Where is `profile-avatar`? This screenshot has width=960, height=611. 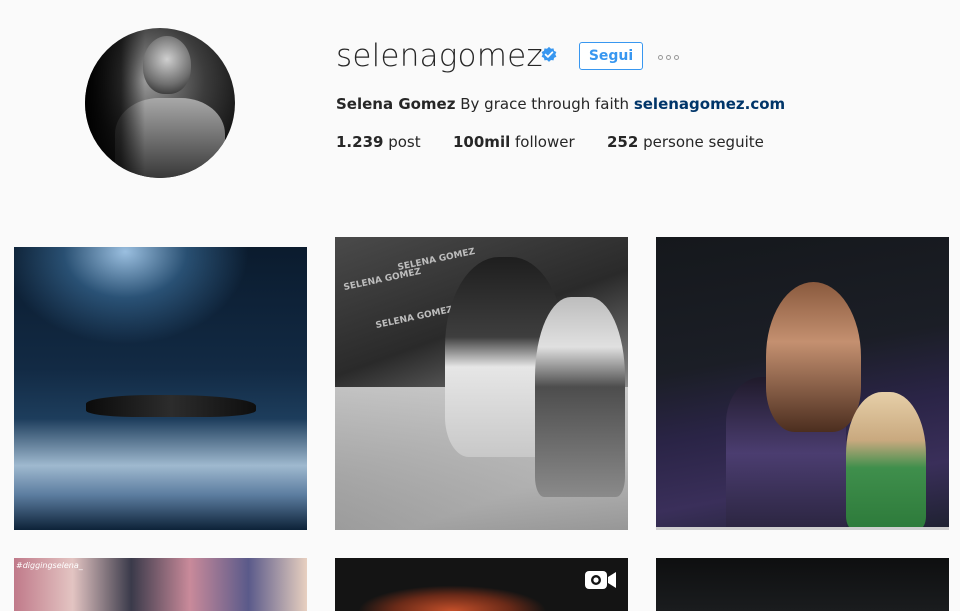
profile-avatar is located at coordinates (160, 103).